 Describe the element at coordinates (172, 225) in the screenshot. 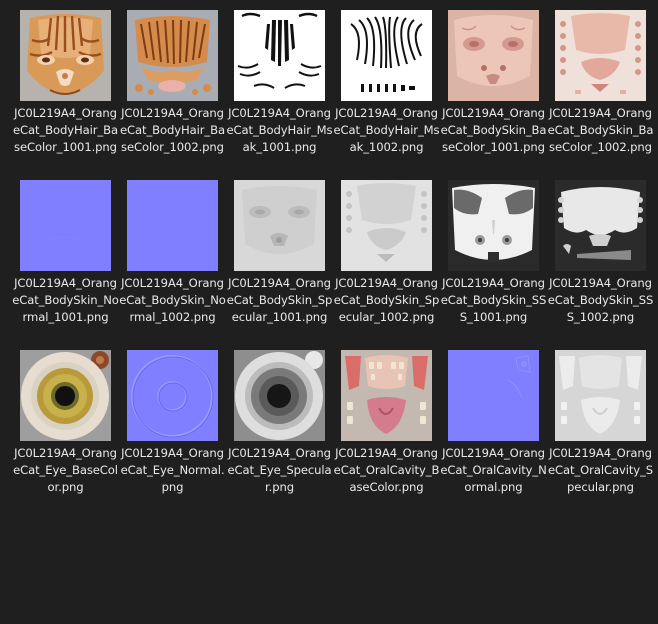

I see `skin-normal-1002-thumbnail-icon` at that location.